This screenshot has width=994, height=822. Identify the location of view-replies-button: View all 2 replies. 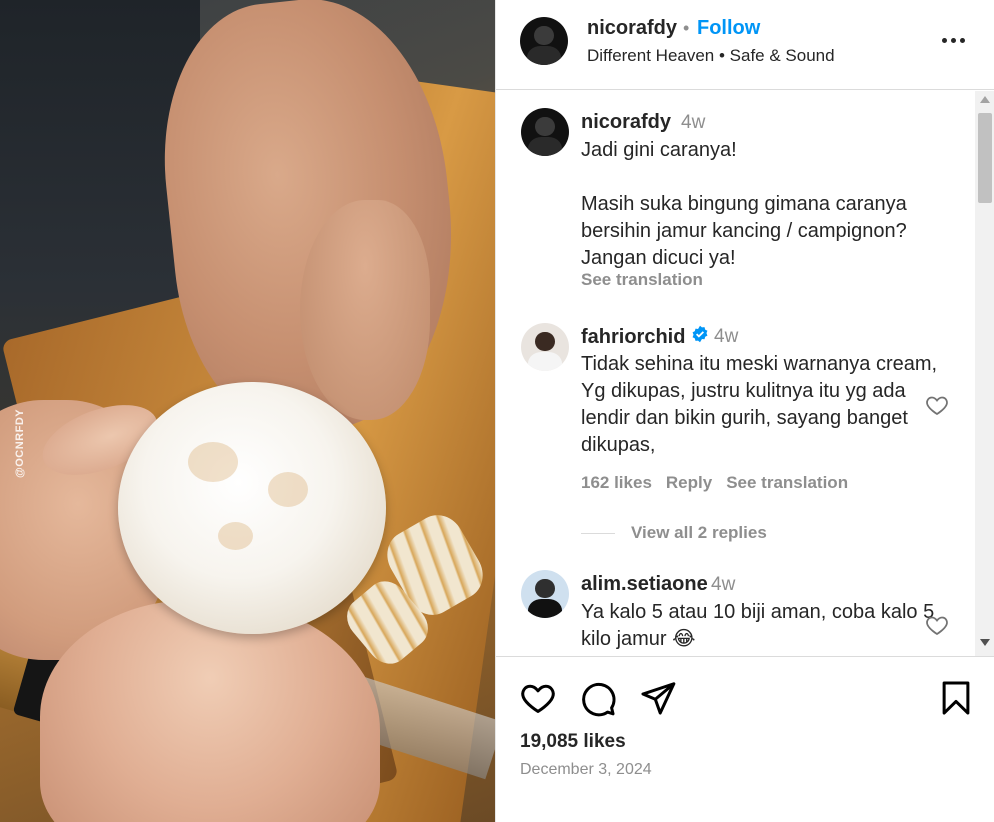
(699, 533).